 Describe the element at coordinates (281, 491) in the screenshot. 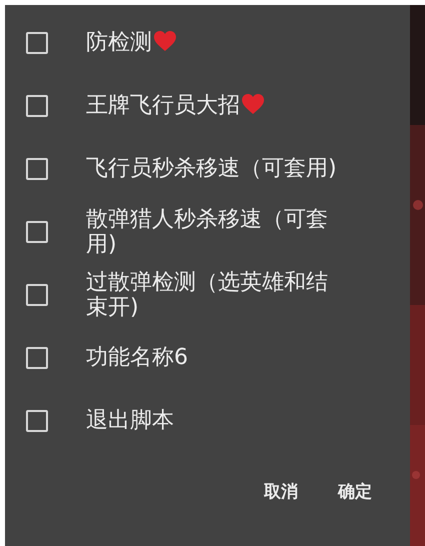

I see `cancel-button: 取消` at that location.